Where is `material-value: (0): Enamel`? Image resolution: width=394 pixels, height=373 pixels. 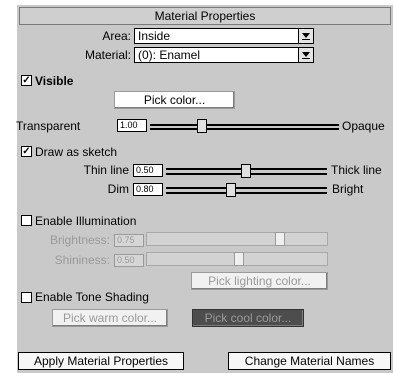
material-value: (0): Enamel is located at coordinates (169, 55).